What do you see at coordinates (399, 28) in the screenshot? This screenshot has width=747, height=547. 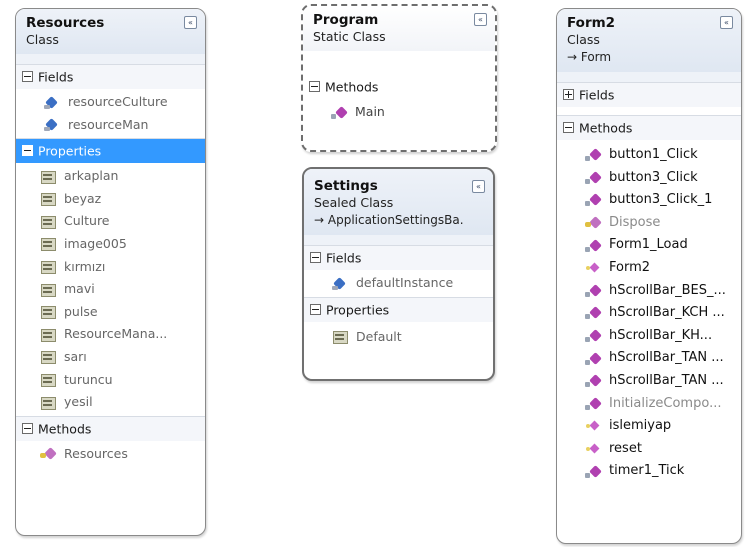 I see `program-header: Program Static Class «` at bounding box center [399, 28].